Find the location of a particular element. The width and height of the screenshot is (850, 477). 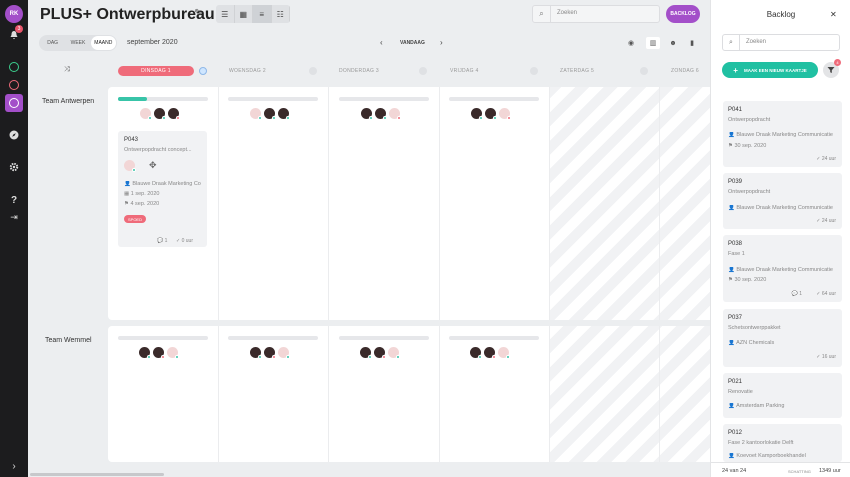

search-box: ⌕ Zoeken is located at coordinates (596, 14).